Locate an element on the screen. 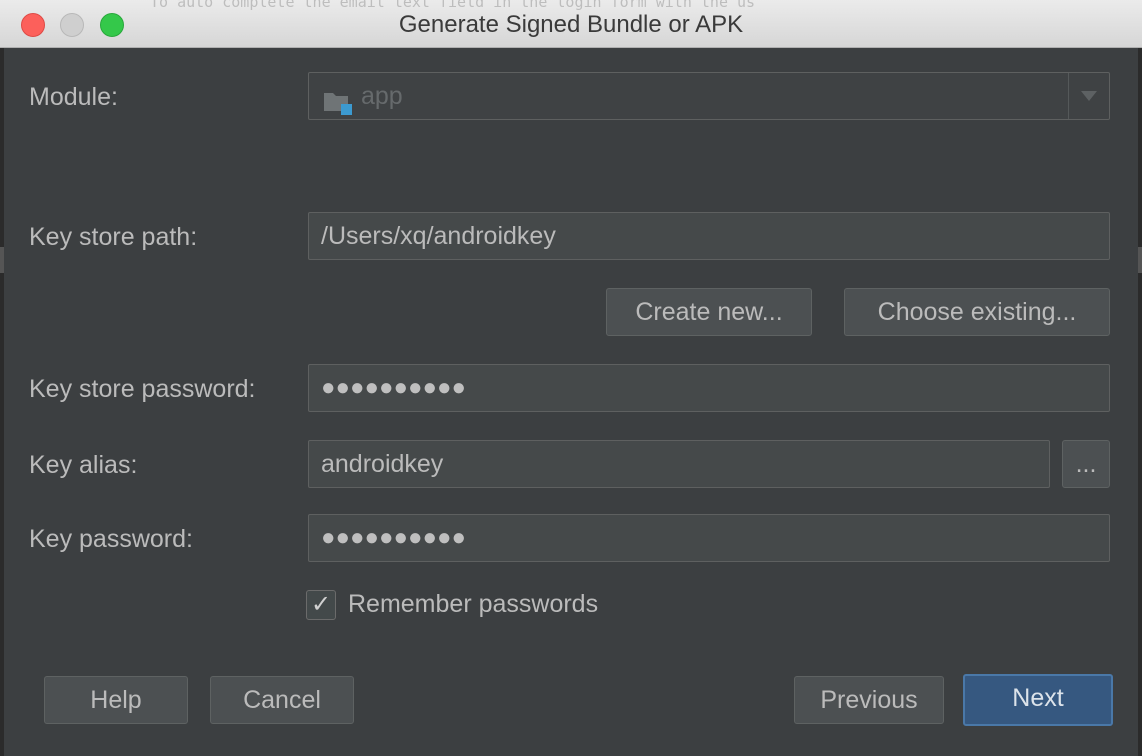 This screenshot has height=756, width=1142. module-label: Module: is located at coordinates (73, 97).